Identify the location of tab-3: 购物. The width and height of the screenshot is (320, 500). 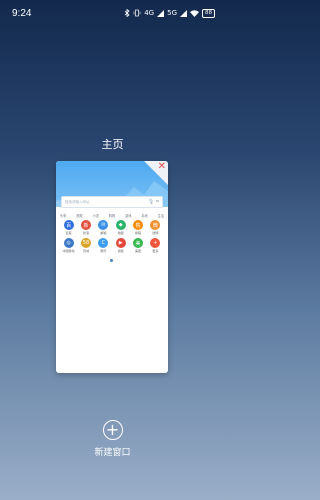
(112, 215).